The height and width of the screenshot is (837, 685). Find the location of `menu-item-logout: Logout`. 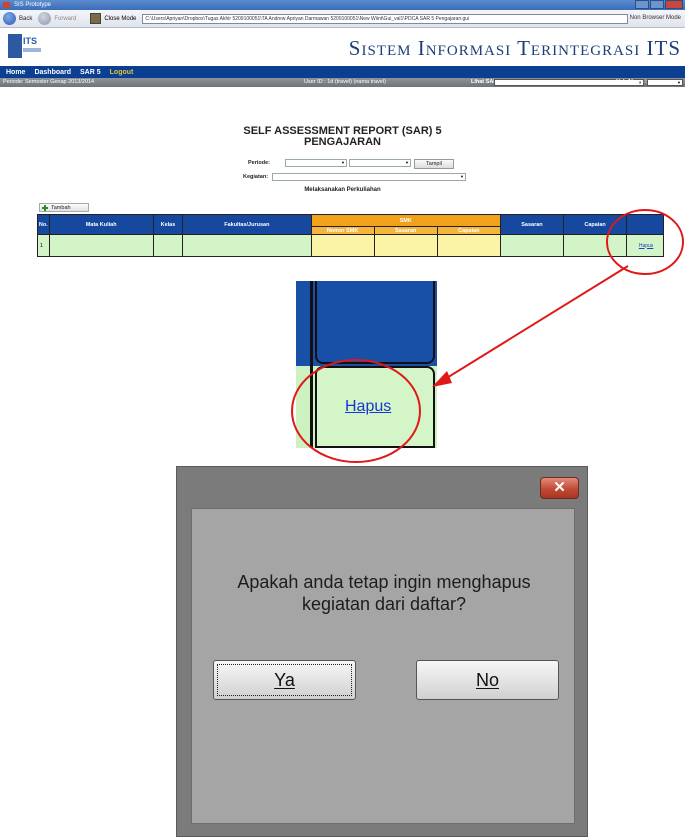

menu-item-logout: Logout is located at coordinates (122, 72).